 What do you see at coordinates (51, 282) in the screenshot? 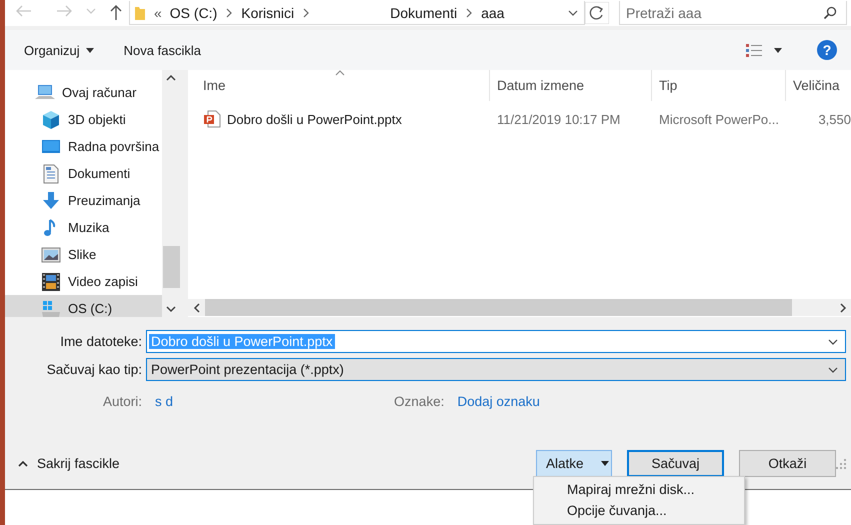
I see `film-strip-icon` at bounding box center [51, 282].